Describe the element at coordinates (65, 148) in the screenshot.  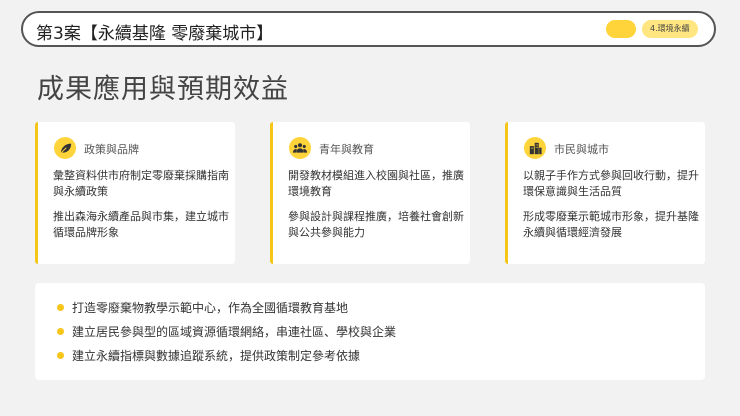
I see `leaf-icon` at that location.